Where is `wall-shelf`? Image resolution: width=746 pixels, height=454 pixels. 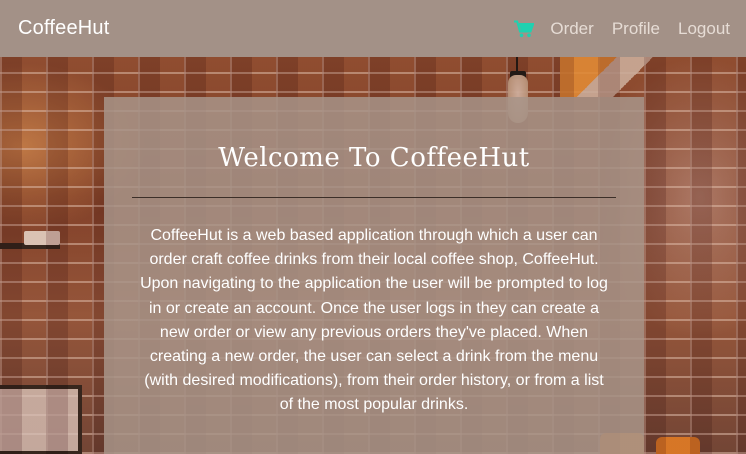
wall-shelf is located at coordinates (30, 246).